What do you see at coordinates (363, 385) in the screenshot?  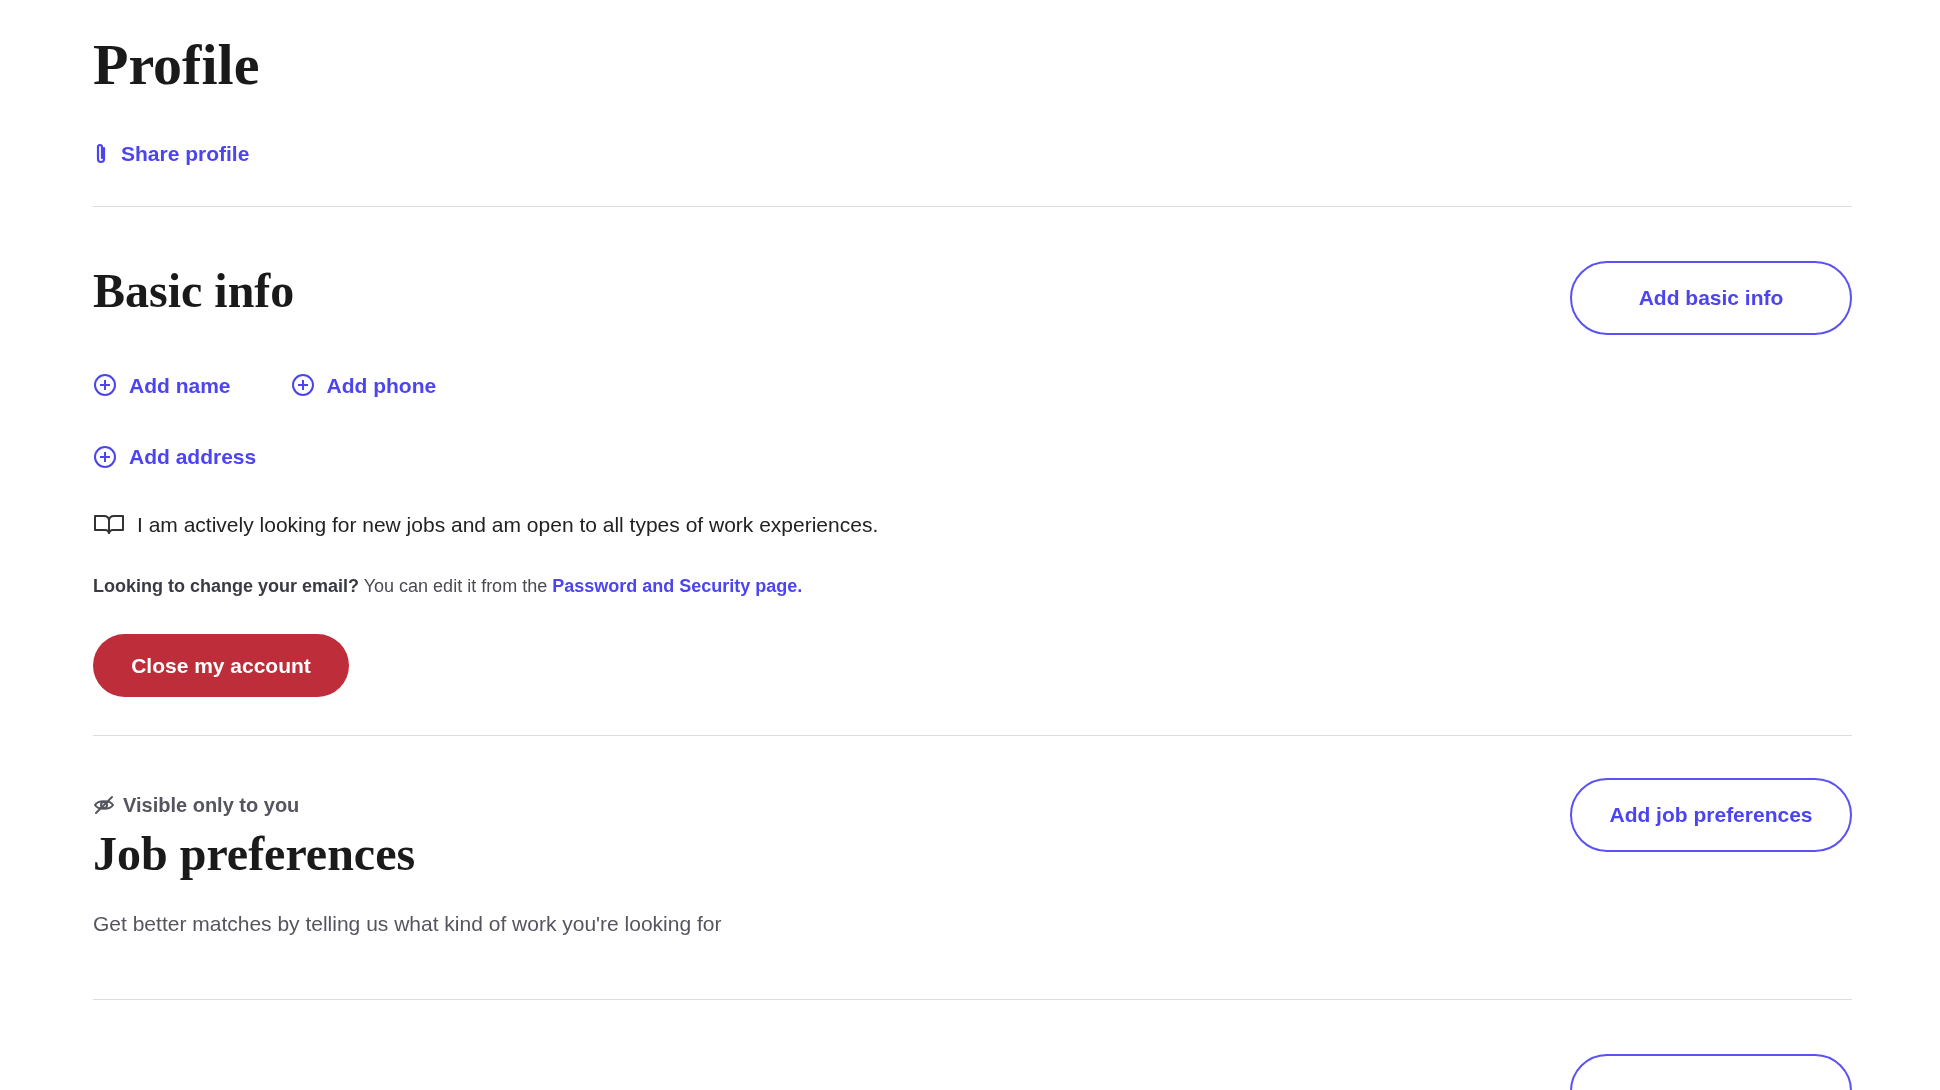 I see `add-link: Add phone` at bounding box center [363, 385].